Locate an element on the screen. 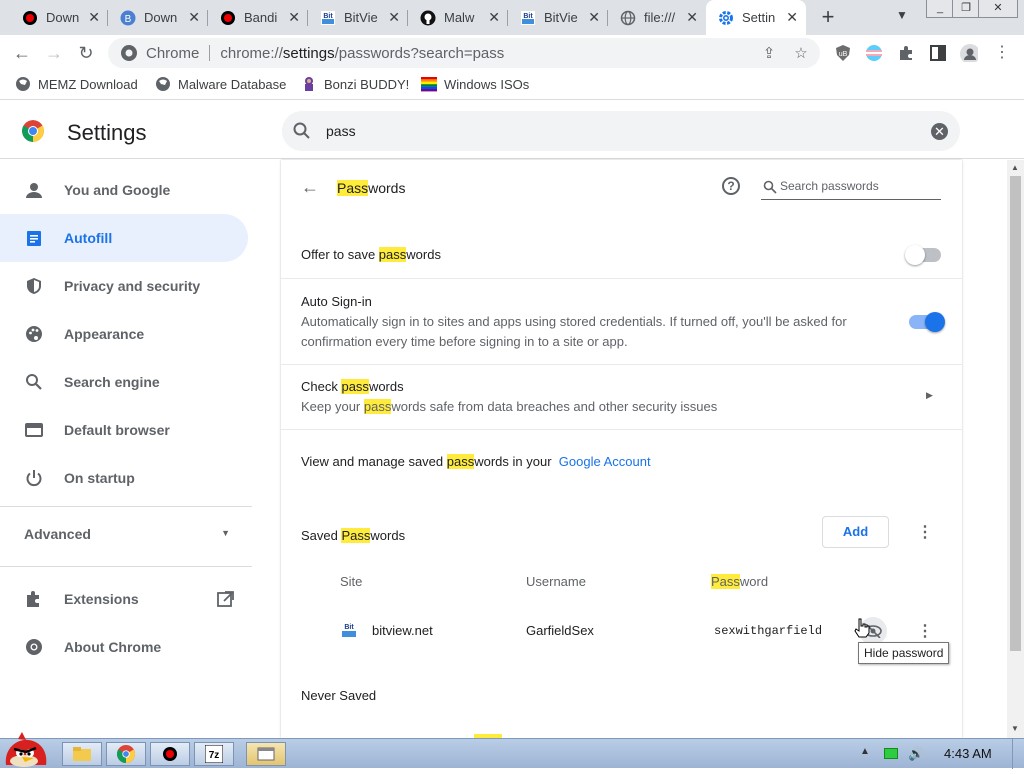  start-button is located at coordinates (26, 750).